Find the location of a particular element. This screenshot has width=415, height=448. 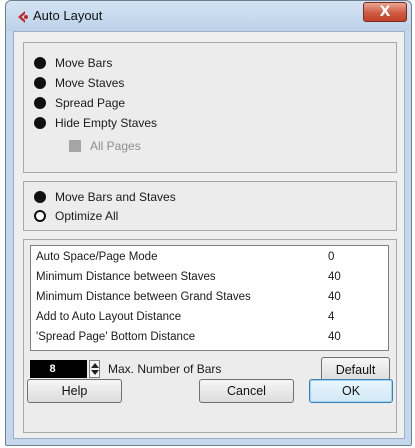

close-icon: X is located at coordinates (385, 12).